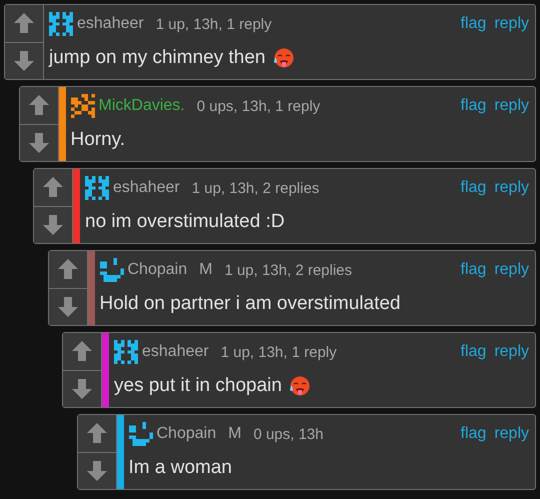 This screenshot has width=540, height=499. What do you see at coordinates (180, 468) in the screenshot?
I see `comment-text: Im a woman` at bounding box center [180, 468].